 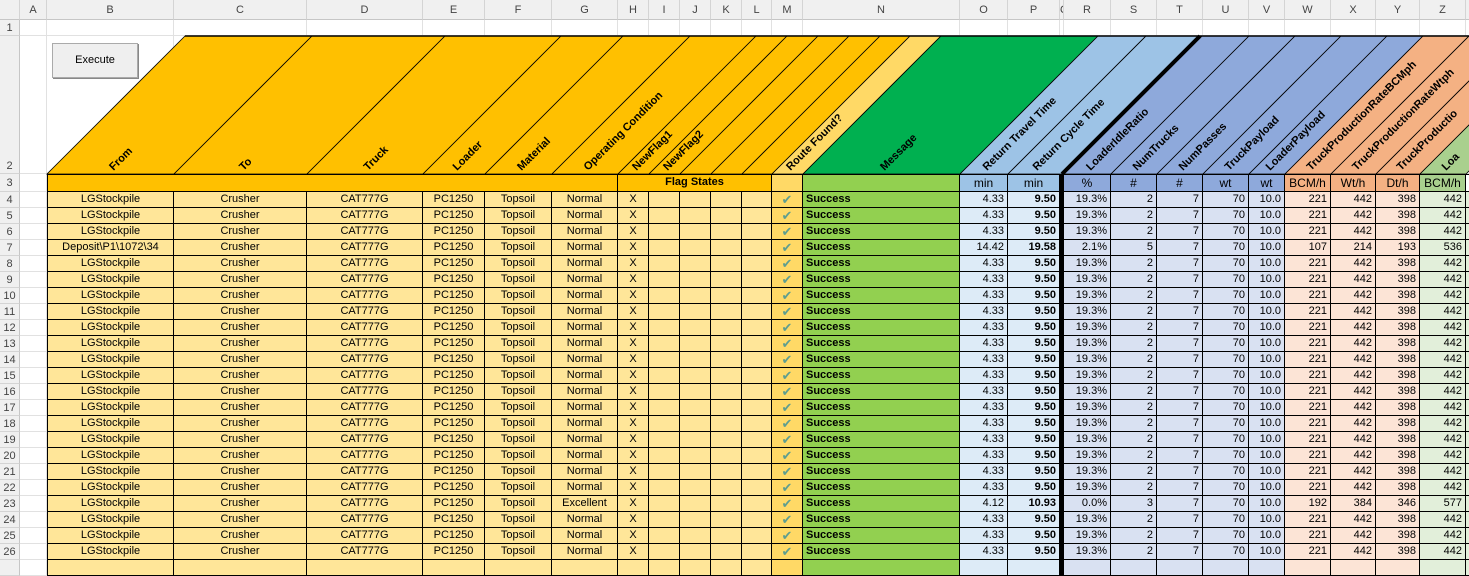 I want to click on column-header-U: U, so click(x=1226, y=10).